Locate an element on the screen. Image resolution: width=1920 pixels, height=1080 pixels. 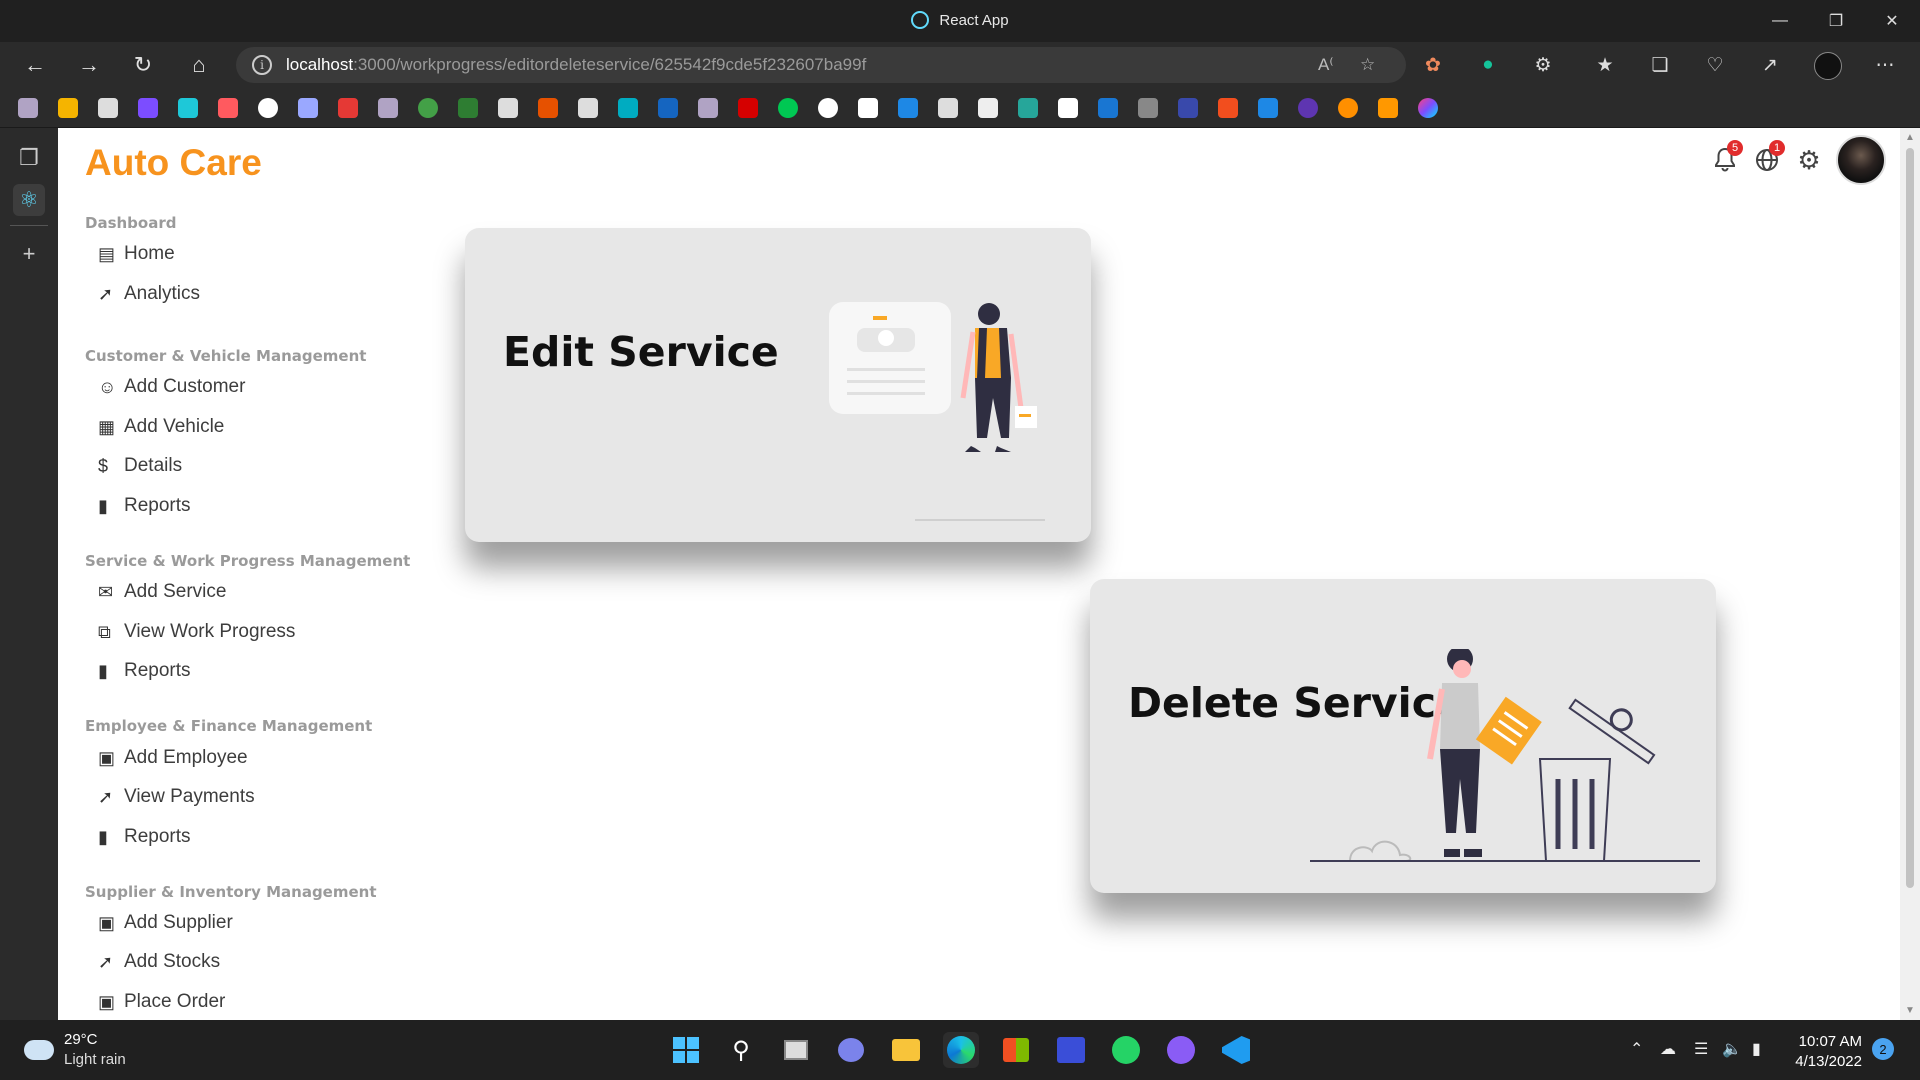
close-icon: ✕ is located at coordinates (1892, 21).